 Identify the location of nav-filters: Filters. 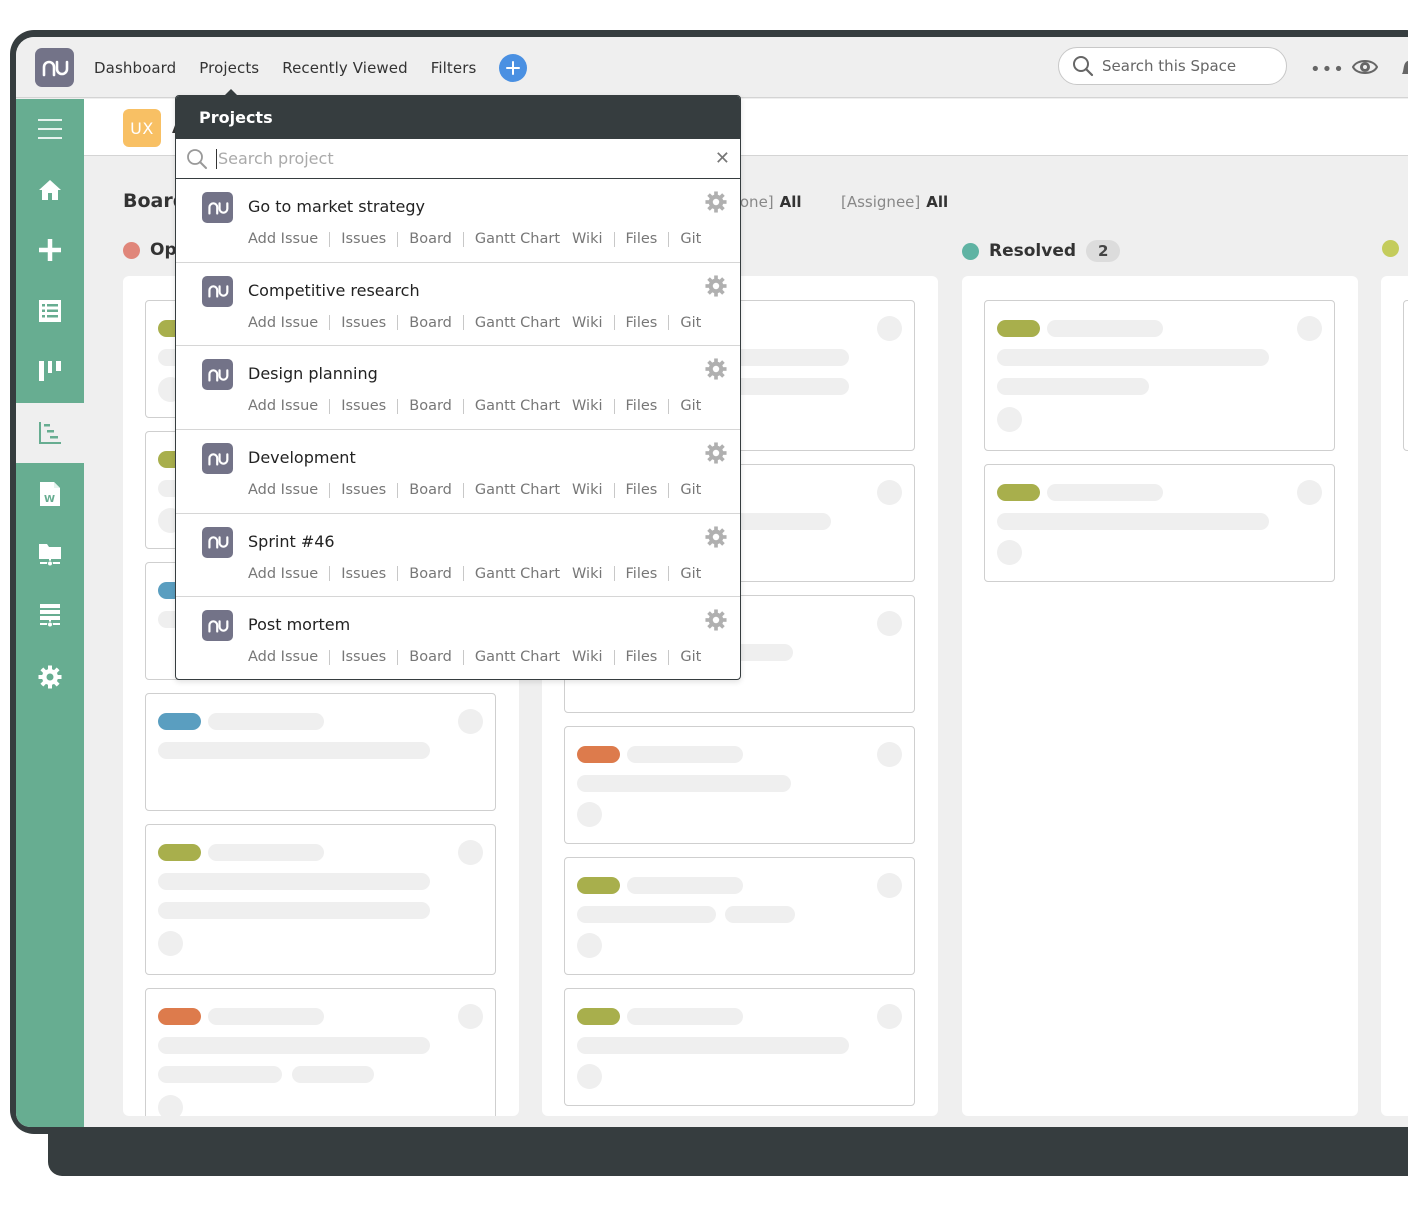
(454, 68).